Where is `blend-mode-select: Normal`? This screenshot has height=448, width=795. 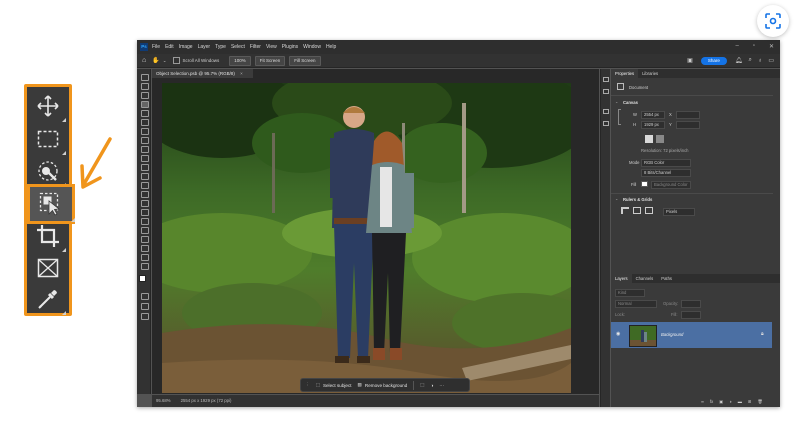
blend-mode-select: Normal is located at coordinates (636, 304).